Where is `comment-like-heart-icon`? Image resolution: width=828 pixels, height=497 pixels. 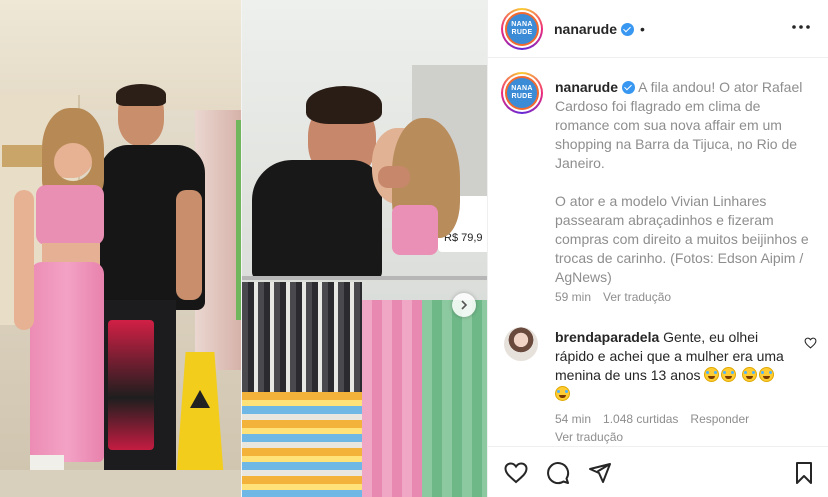 comment-like-heart-icon is located at coordinates (810, 343).